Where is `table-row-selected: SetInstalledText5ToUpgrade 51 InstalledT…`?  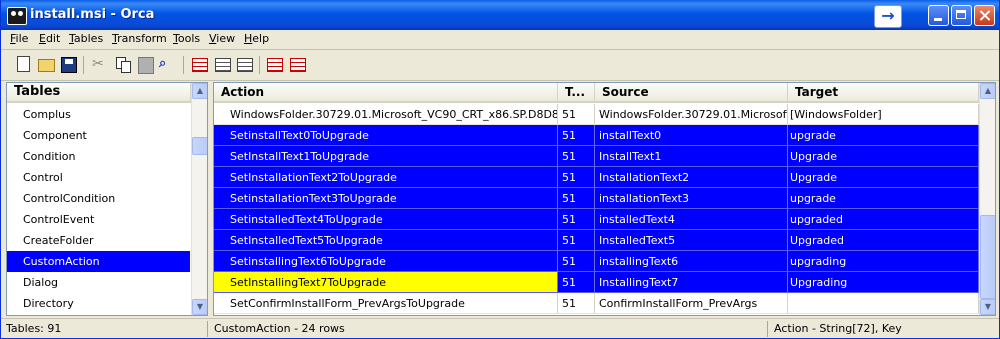 table-row-selected: SetInstalledText5ToUpgrade 51 InstalledT… is located at coordinates (596, 240).